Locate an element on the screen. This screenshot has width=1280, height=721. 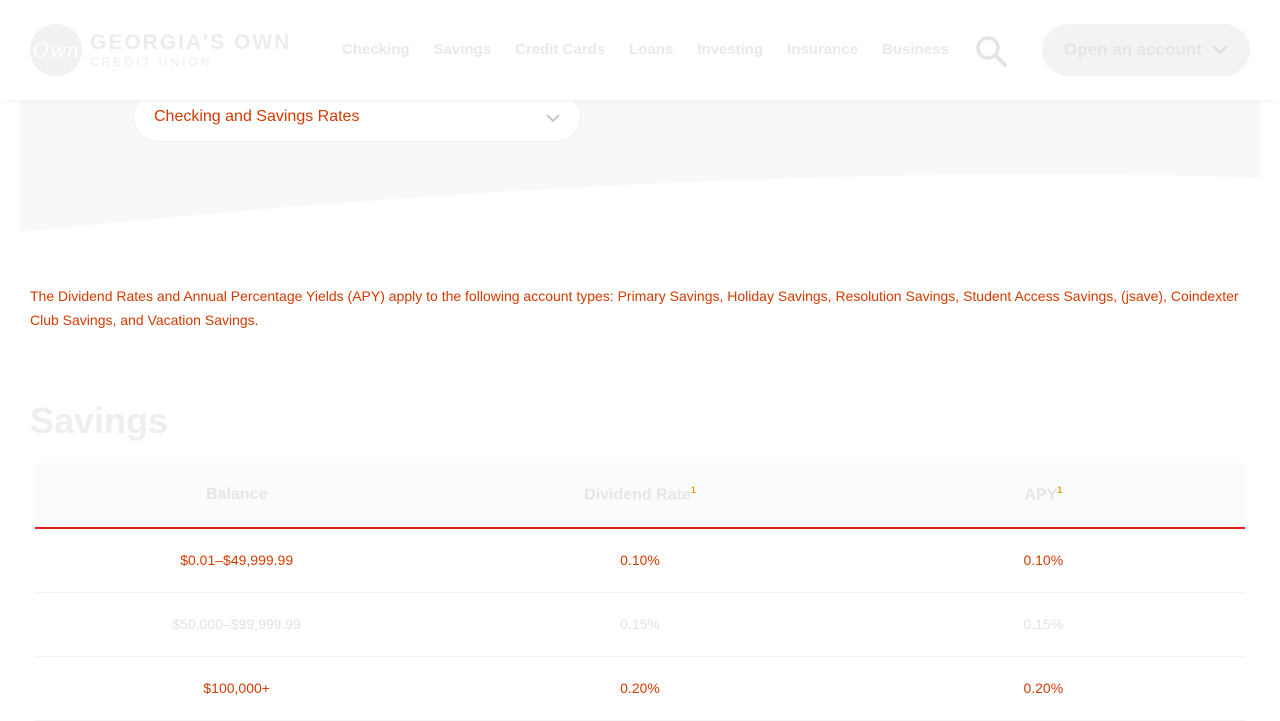
rate-type-select-value: Checking and Savings Rates is located at coordinates (257, 116).